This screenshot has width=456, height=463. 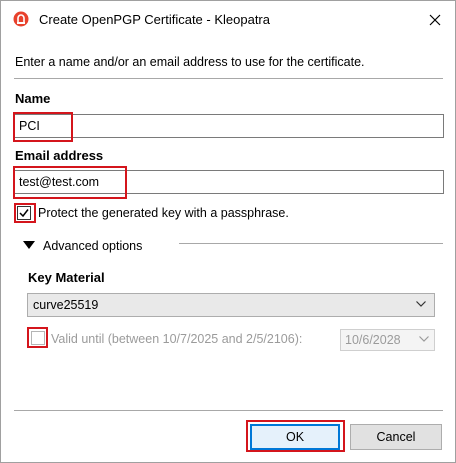 What do you see at coordinates (373, 340) in the screenshot?
I see `valid-until-date-value: 10/6/2028` at bounding box center [373, 340].